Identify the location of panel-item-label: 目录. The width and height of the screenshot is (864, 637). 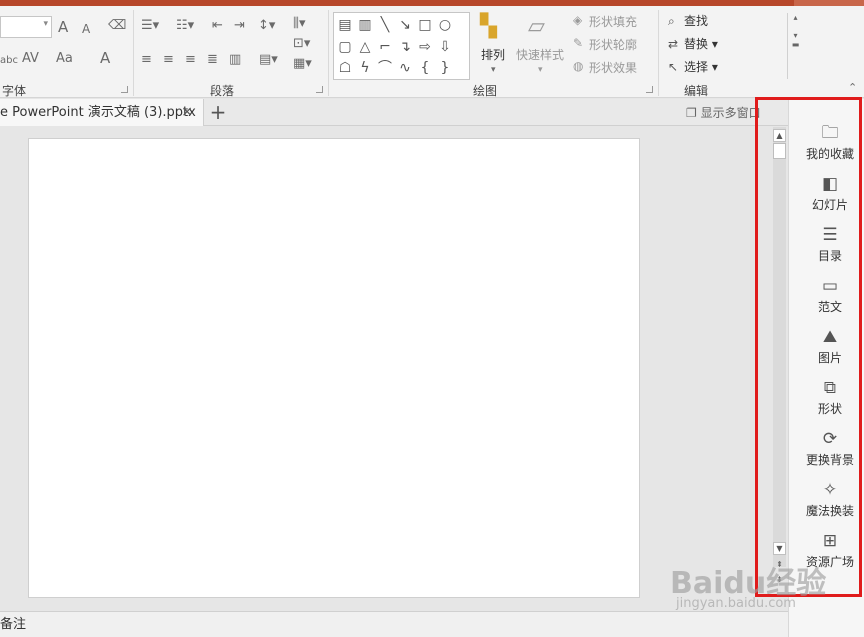
(829, 256).